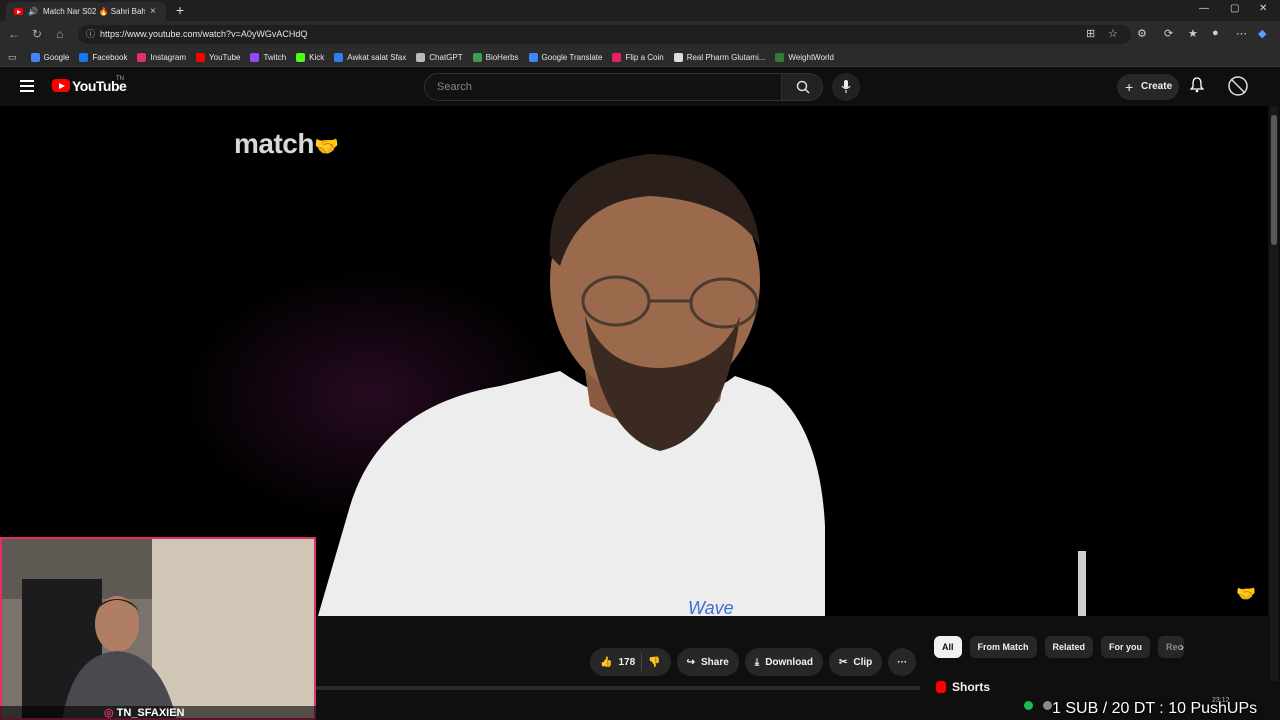 This screenshot has width=1280, height=720. Describe the element at coordinates (1047, 705) in the screenshot. I see `tray-icon` at that location.